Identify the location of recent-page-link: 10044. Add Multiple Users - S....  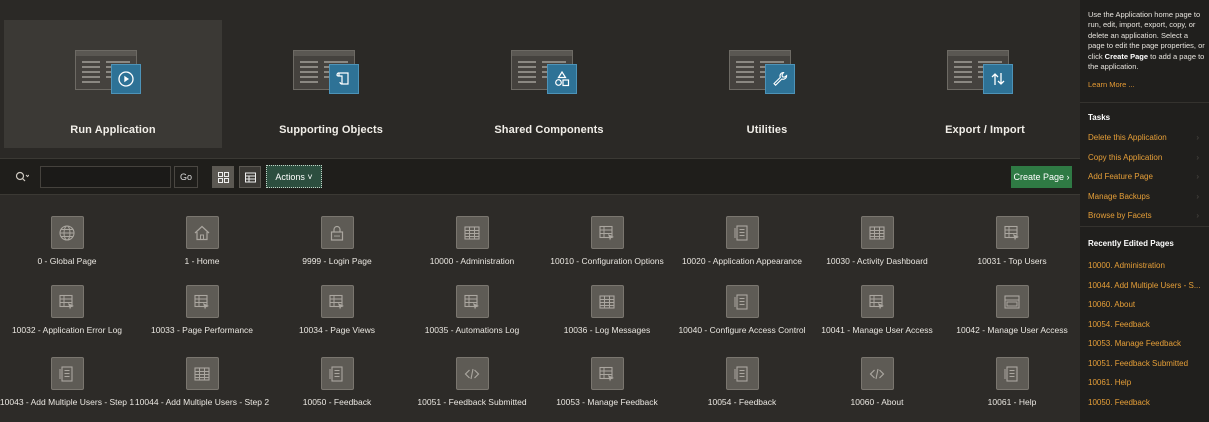
(1146, 285).